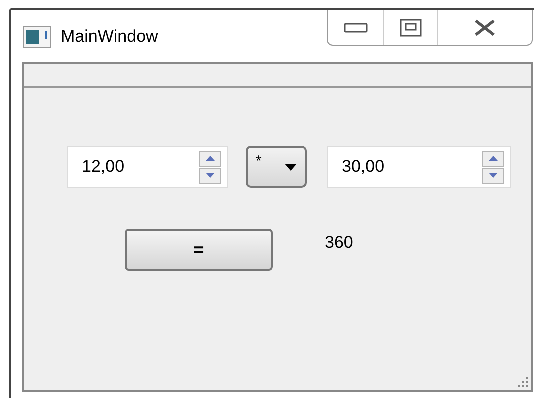 The width and height of the screenshot is (534, 401). What do you see at coordinates (104, 167) in the screenshot?
I see `spin-value: 12,00` at bounding box center [104, 167].